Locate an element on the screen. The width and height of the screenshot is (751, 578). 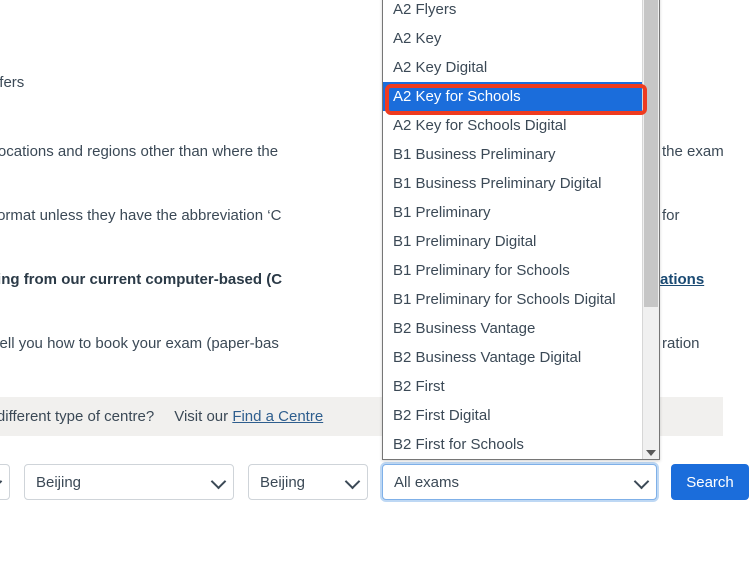
find-a-centre-link: Find a Centre is located at coordinates (277, 416).